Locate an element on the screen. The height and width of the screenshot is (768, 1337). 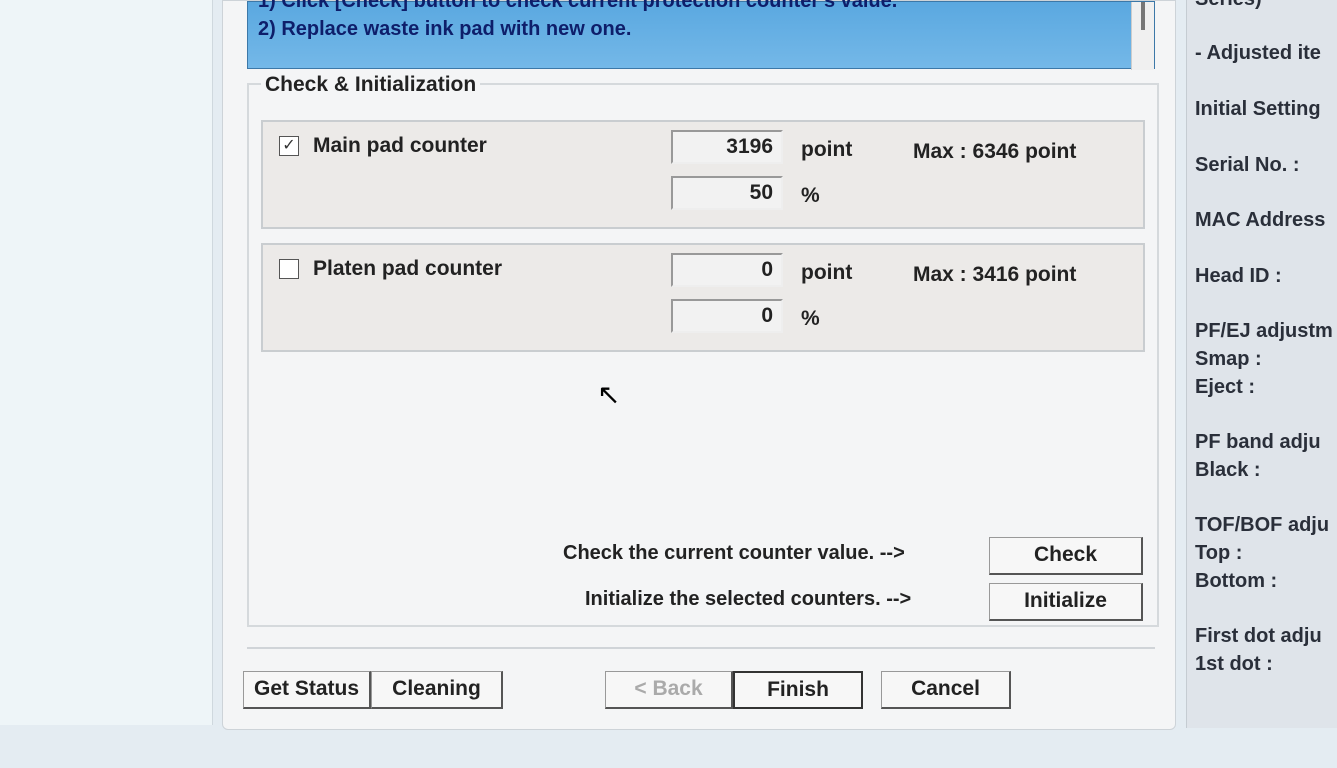
scroll-thumb is located at coordinates (1143, 16).